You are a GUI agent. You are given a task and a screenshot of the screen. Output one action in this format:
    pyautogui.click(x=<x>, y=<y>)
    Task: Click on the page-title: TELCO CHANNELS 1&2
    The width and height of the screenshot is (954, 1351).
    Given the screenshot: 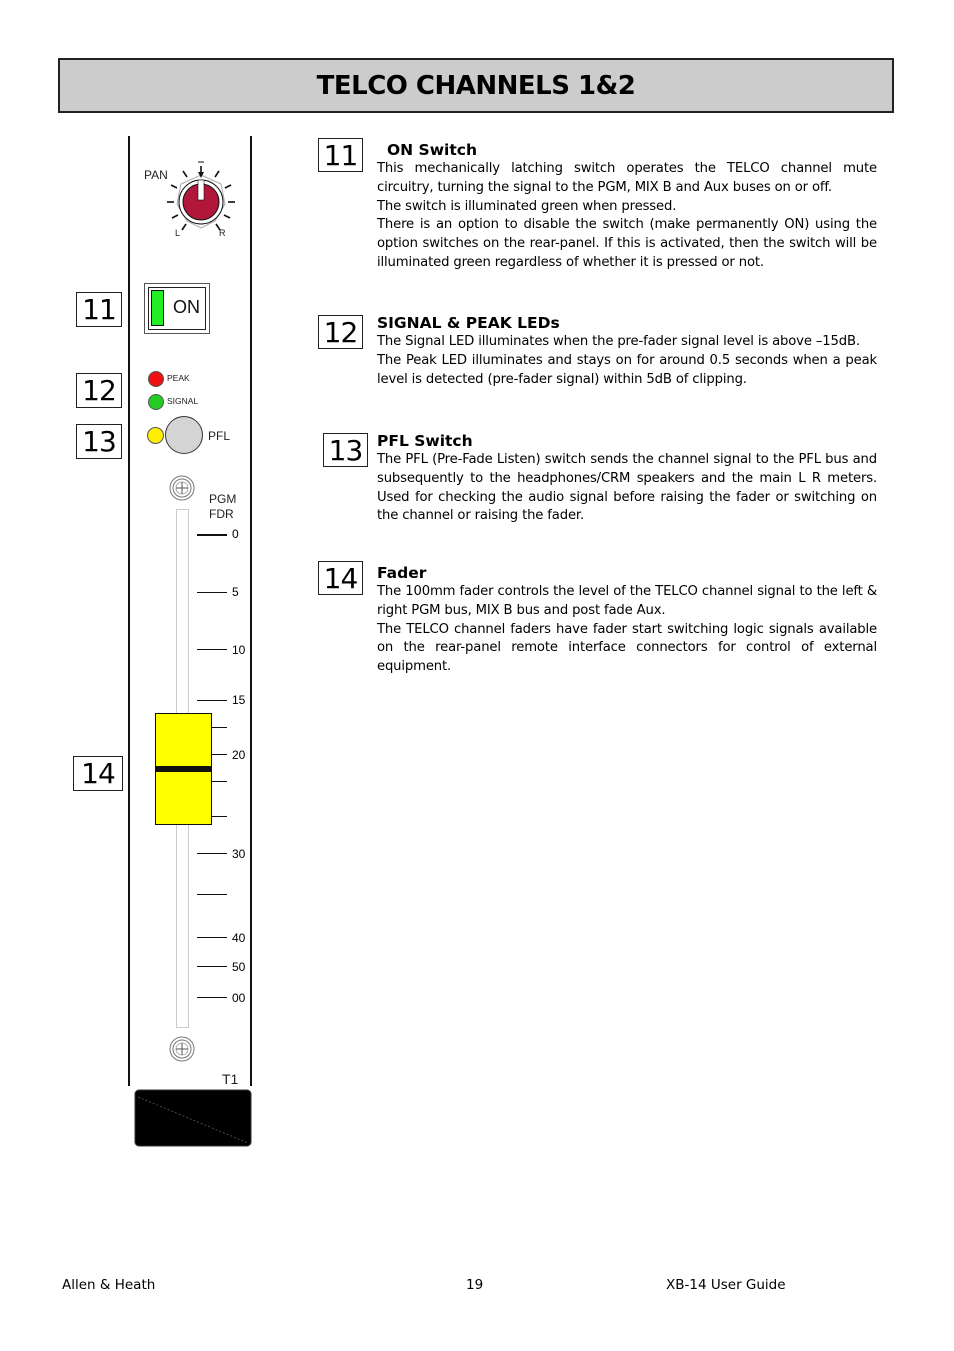 What is the action you would take?
    pyautogui.click(x=476, y=85)
    